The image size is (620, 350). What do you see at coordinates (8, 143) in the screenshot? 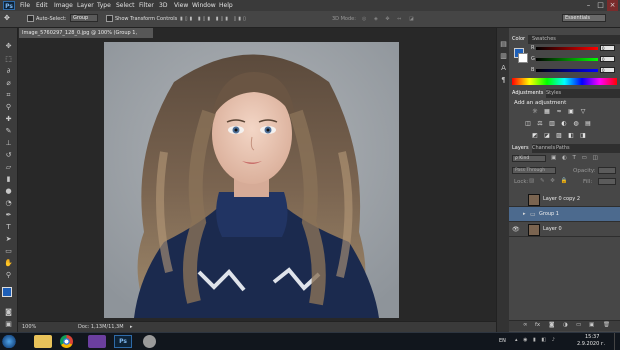
I see `clone-stamp-tool-icon: ⊥` at bounding box center [8, 143].